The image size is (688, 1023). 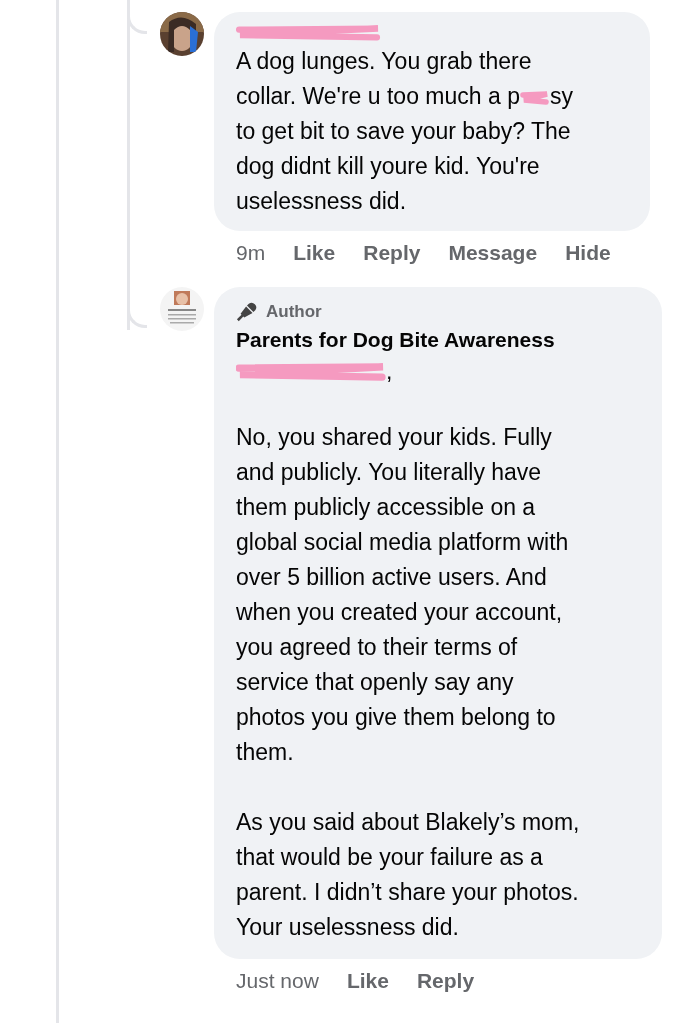 What do you see at coordinates (247, 312) in the screenshot?
I see `microphone-icon` at bounding box center [247, 312].